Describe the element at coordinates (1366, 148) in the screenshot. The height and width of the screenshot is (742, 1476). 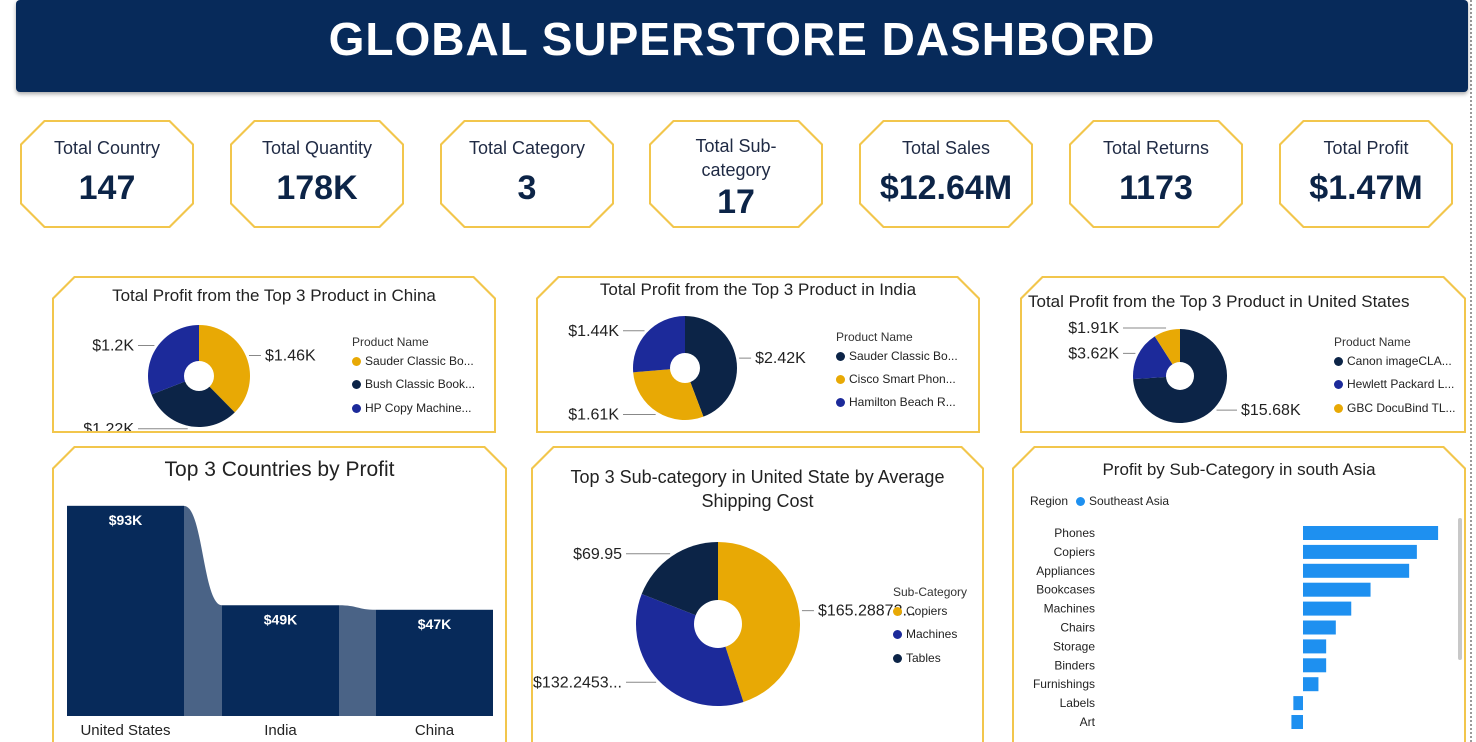
I see `kpi-label: Total Profit` at that location.